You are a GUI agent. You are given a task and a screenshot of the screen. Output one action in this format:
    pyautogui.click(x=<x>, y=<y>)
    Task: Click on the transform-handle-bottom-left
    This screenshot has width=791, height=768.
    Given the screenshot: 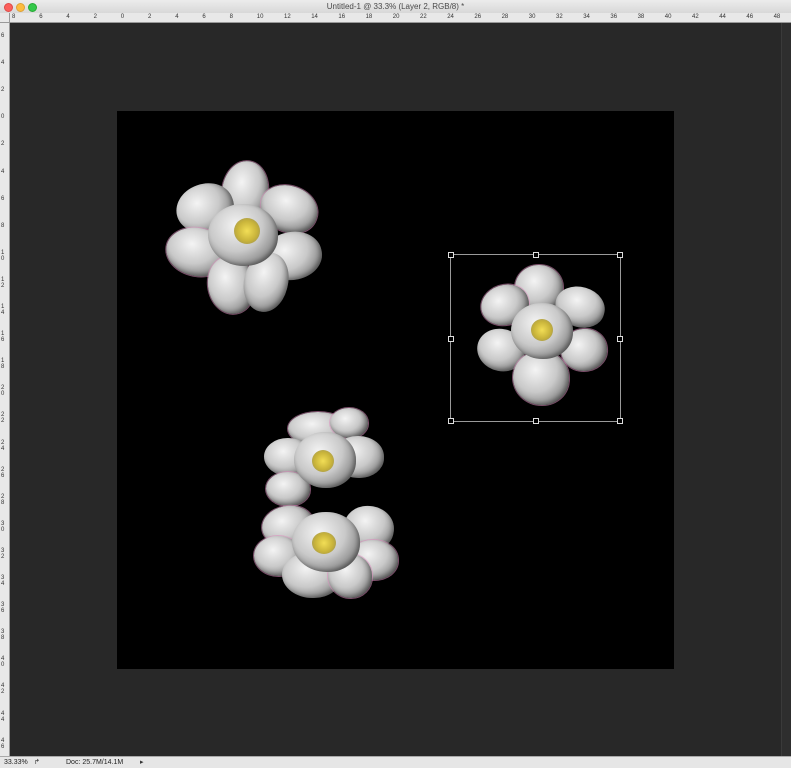 What is the action you would take?
    pyautogui.click(x=451, y=421)
    